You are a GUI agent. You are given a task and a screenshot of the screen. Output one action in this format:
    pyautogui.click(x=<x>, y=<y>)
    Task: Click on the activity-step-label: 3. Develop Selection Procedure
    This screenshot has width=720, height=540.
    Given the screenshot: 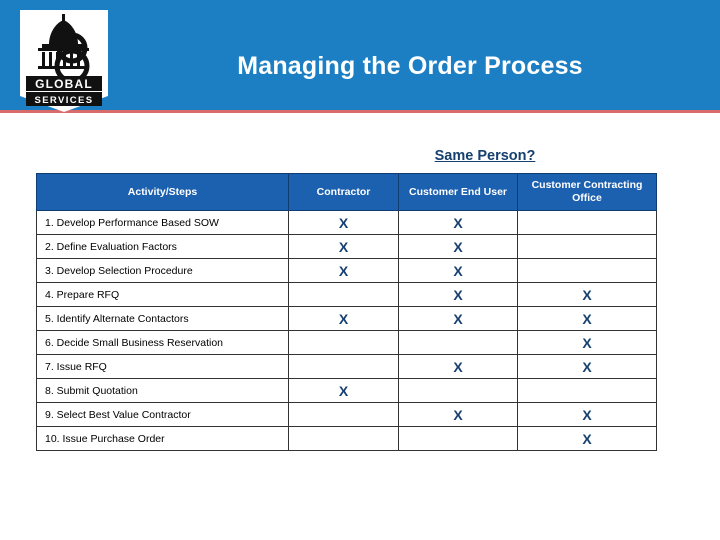 What is the action you would take?
    pyautogui.click(x=162, y=271)
    